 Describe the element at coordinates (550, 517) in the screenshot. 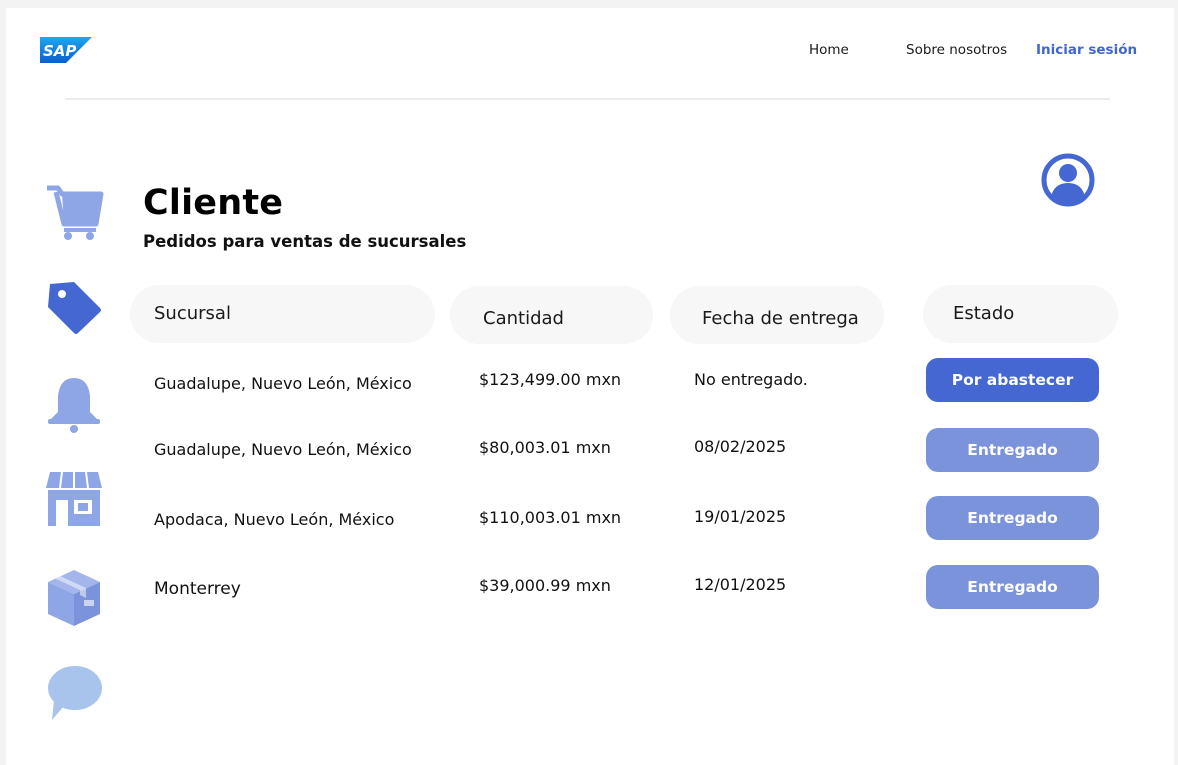

I see `table-cell-amount: $110,003.01 mxn` at that location.